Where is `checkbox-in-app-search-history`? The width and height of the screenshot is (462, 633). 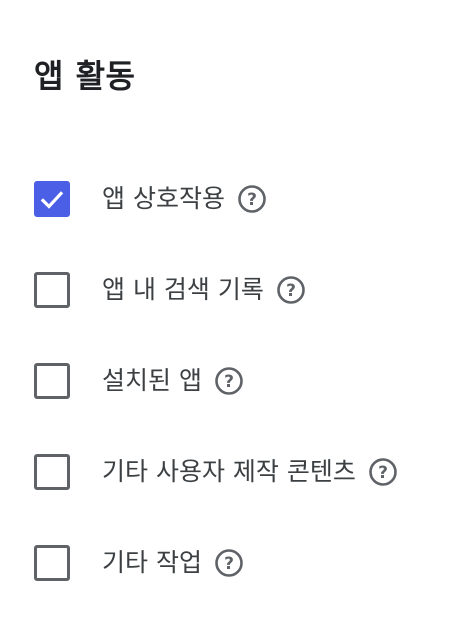 checkbox-in-app-search-history is located at coordinates (52, 290).